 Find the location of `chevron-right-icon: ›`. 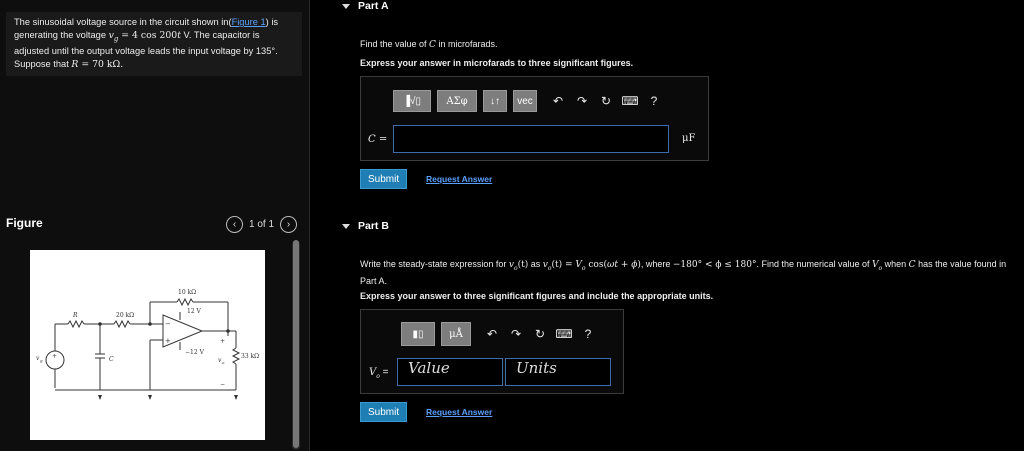

chevron-right-icon: › is located at coordinates (288, 224).